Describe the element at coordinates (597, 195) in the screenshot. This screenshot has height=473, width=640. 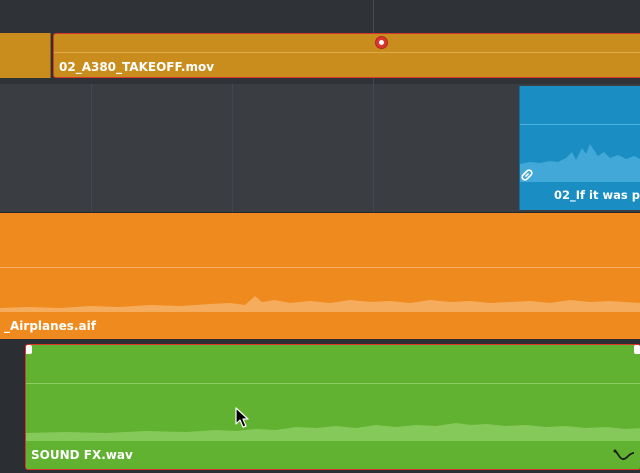
I see `audio-clip-label-blue: 02_If it was po` at that location.